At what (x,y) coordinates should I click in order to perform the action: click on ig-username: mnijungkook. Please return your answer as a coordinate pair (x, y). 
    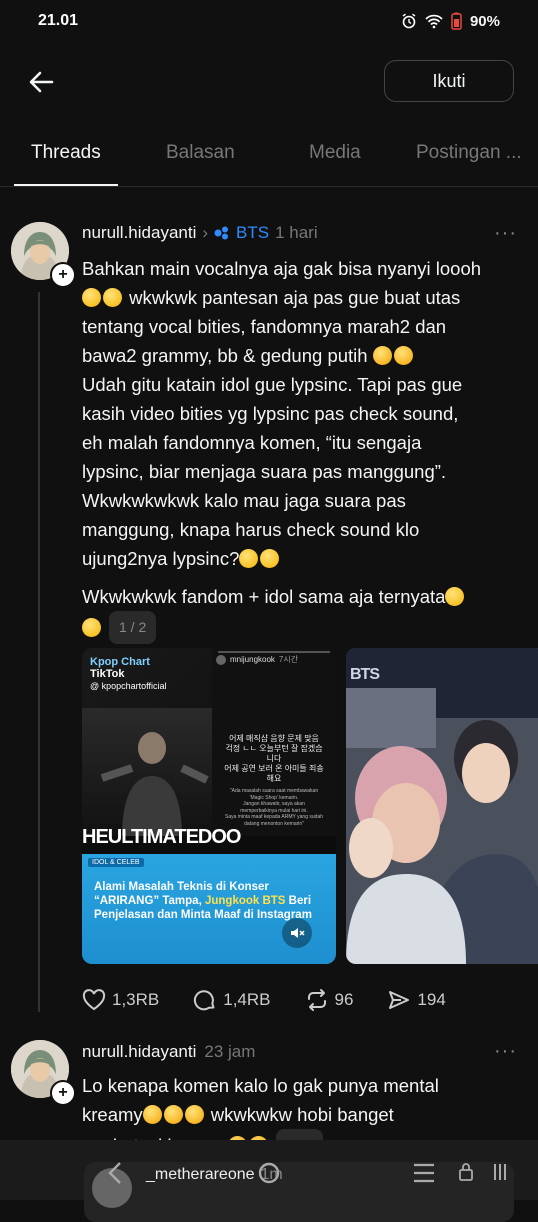
    Looking at the image, I should click on (252, 659).